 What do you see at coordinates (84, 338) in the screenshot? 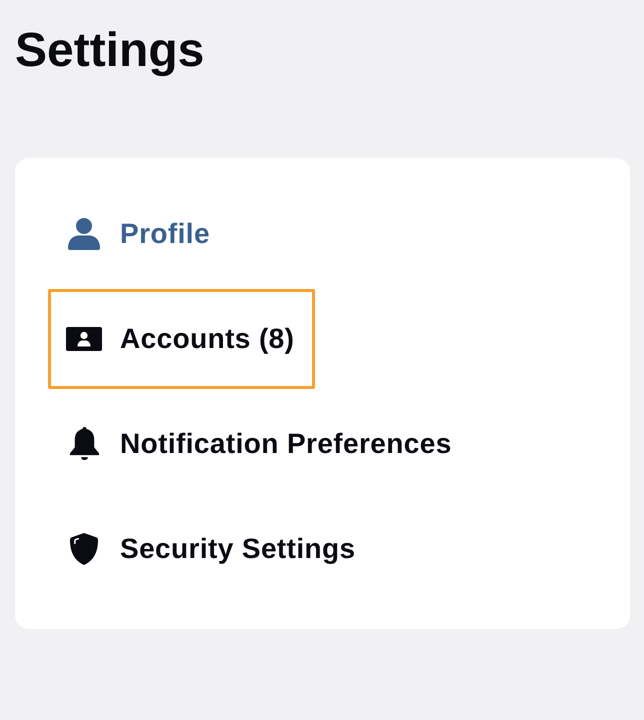
I see `id-card-icon` at bounding box center [84, 338].